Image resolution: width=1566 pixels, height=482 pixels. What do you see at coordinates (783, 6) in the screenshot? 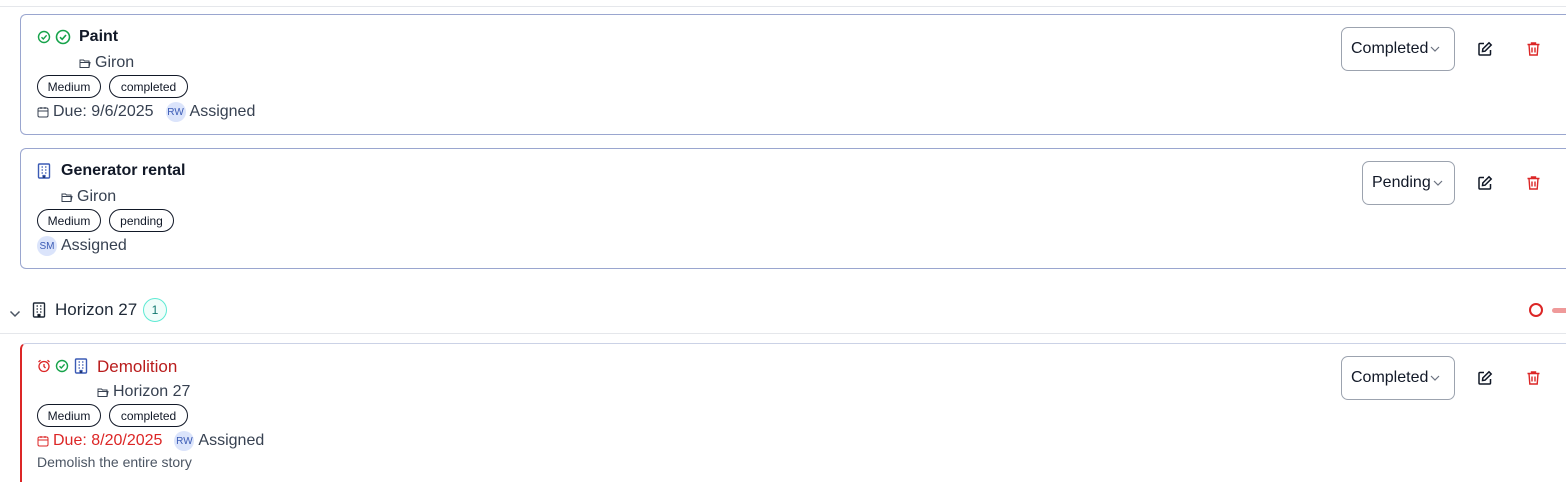
I see `top-divider` at bounding box center [783, 6].